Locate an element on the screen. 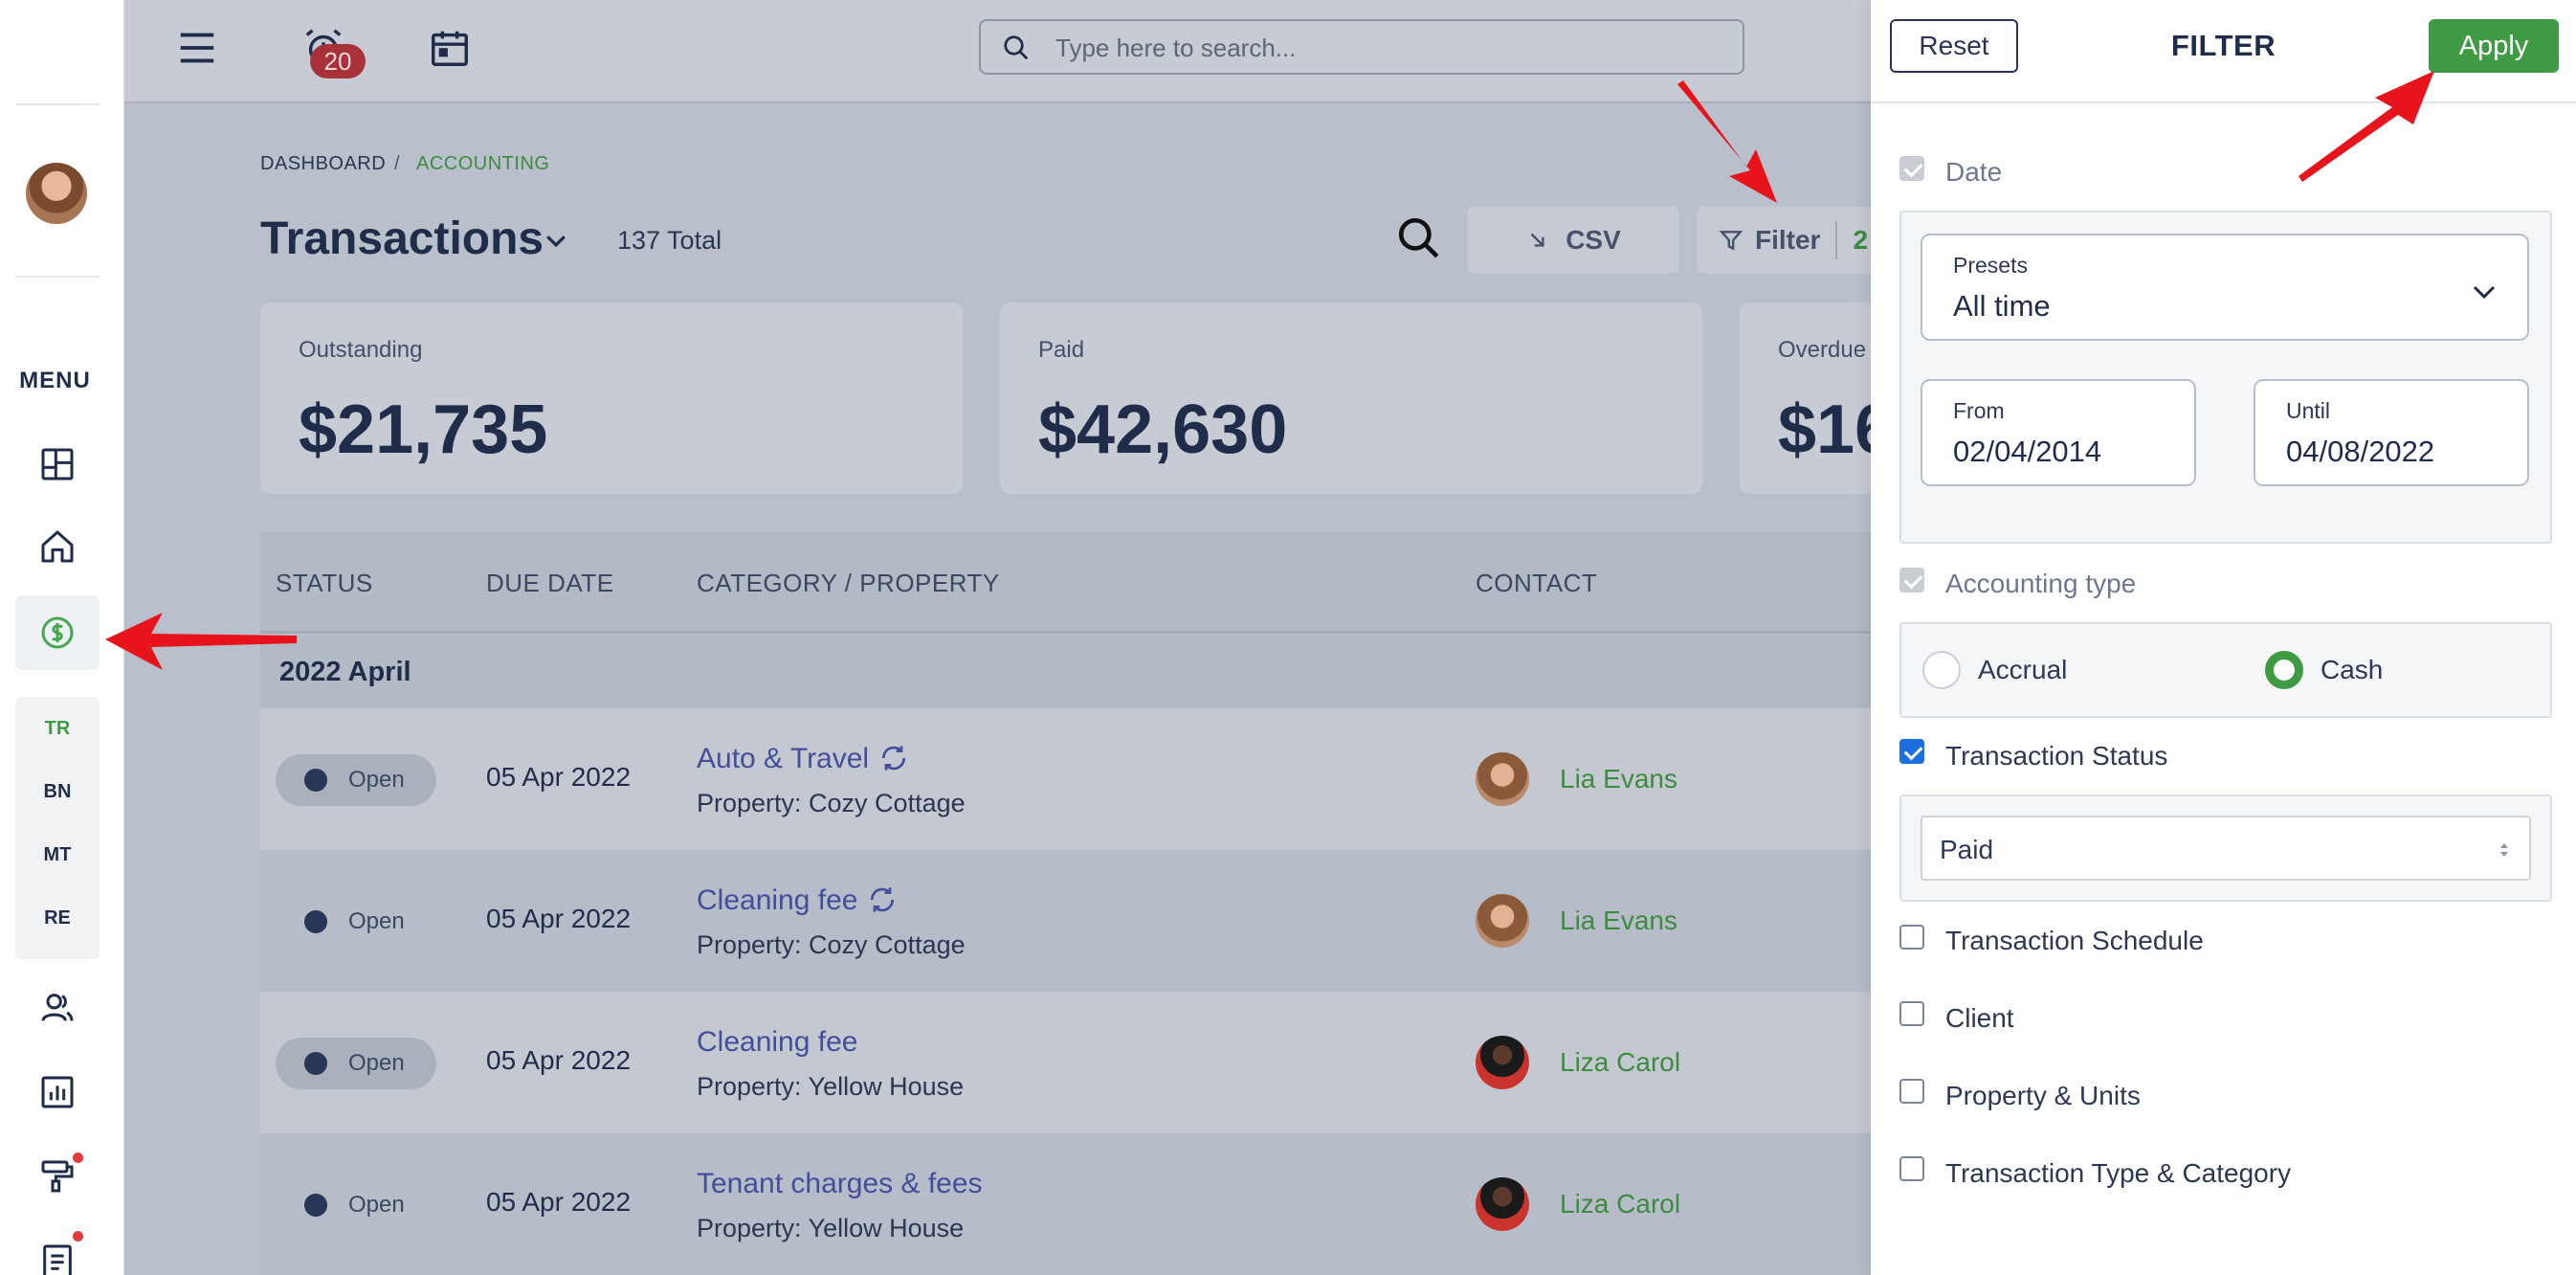 This screenshot has height=1275, width=2576. property-units-label: Property & Units is located at coordinates (2043, 1095).